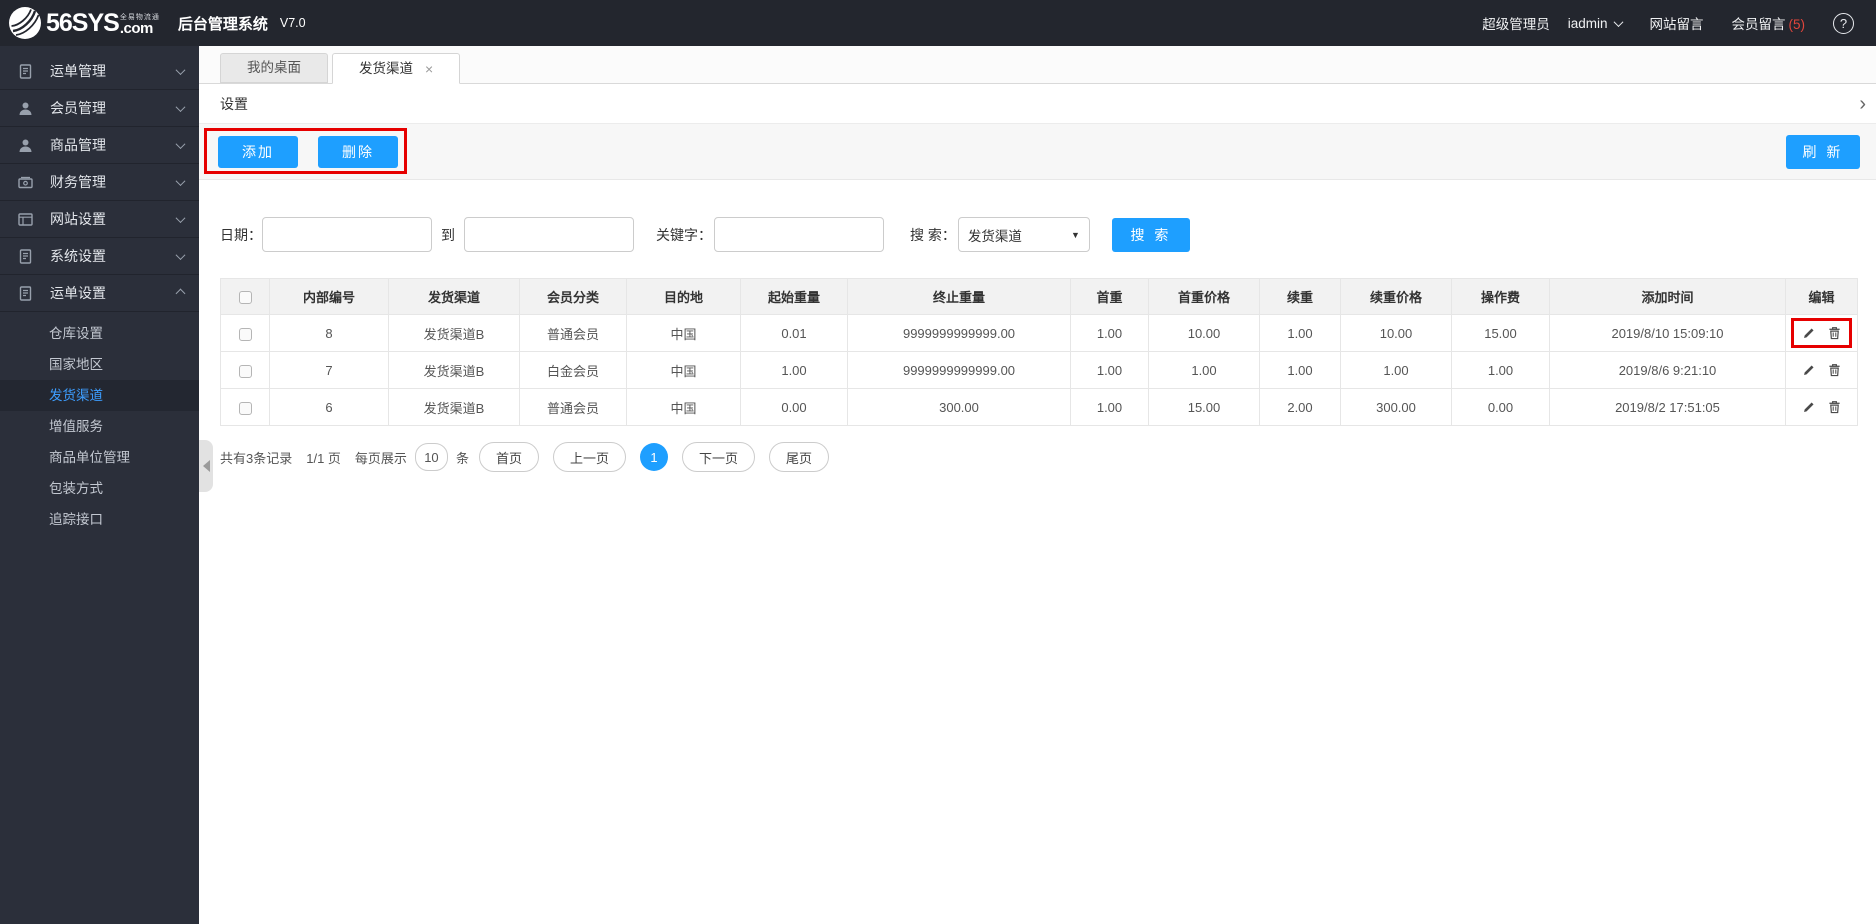 The height and width of the screenshot is (924, 1876). What do you see at coordinates (1843, 23) in the screenshot?
I see `help-icon: ?` at bounding box center [1843, 23].